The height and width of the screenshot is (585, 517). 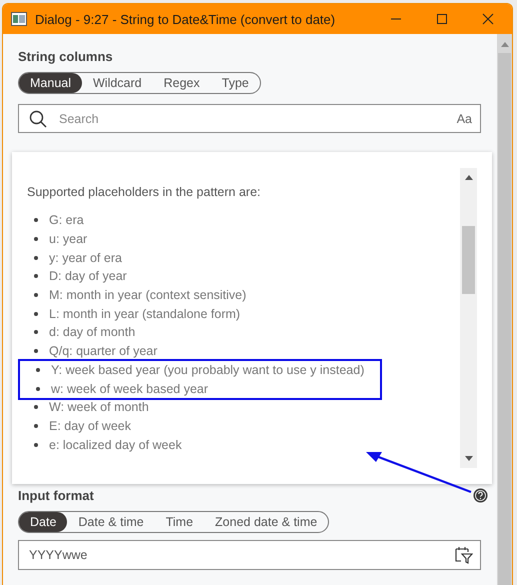 What do you see at coordinates (181, 83) in the screenshot?
I see `mode-tab: Regex` at bounding box center [181, 83].